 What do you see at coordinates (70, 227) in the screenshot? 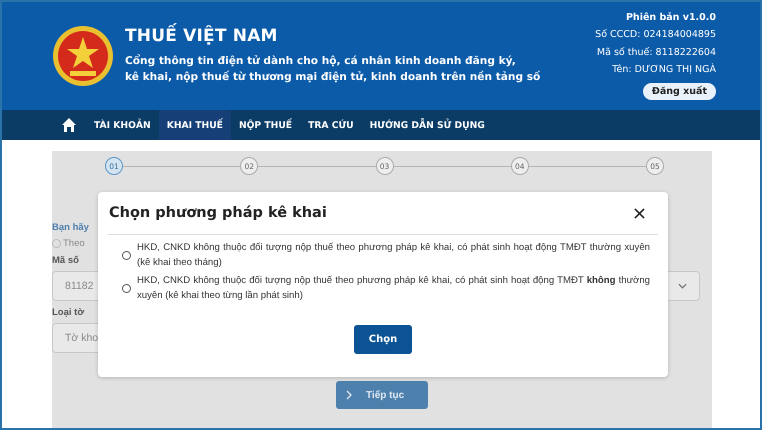
I see `prompt-text: Bạn hãy` at bounding box center [70, 227].